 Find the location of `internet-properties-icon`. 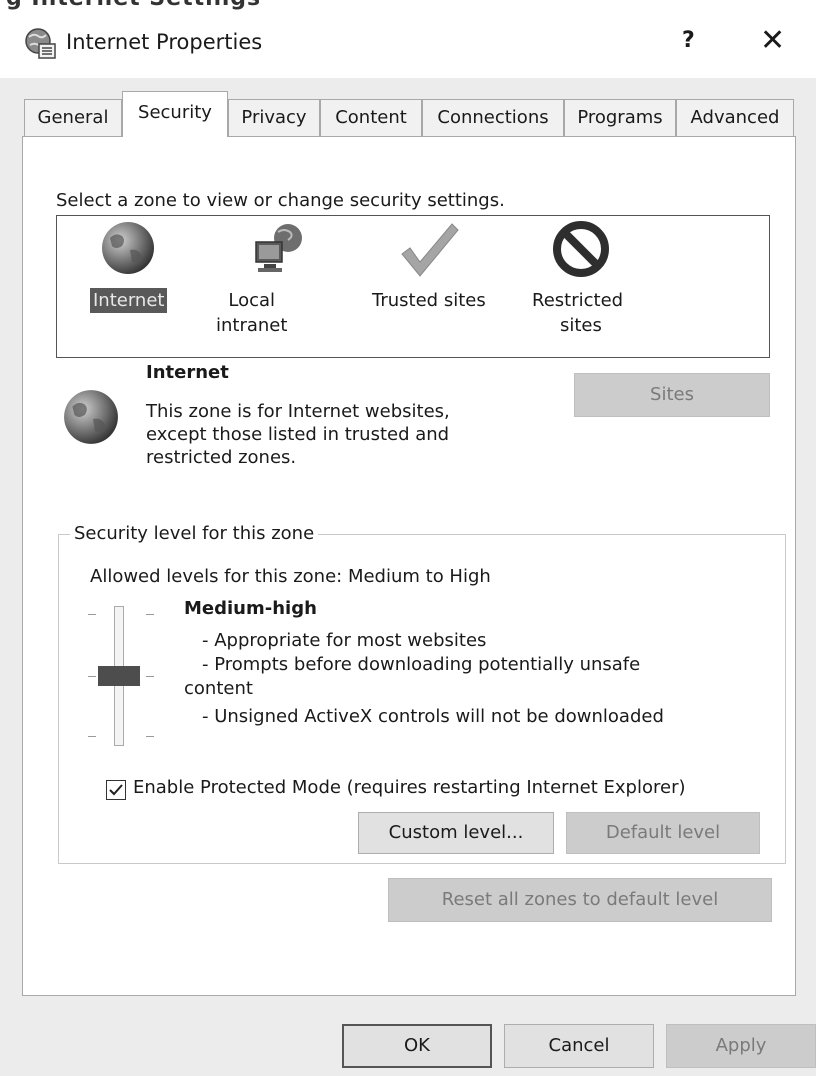

internet-properties-icon is located at coordinates (41, 44).